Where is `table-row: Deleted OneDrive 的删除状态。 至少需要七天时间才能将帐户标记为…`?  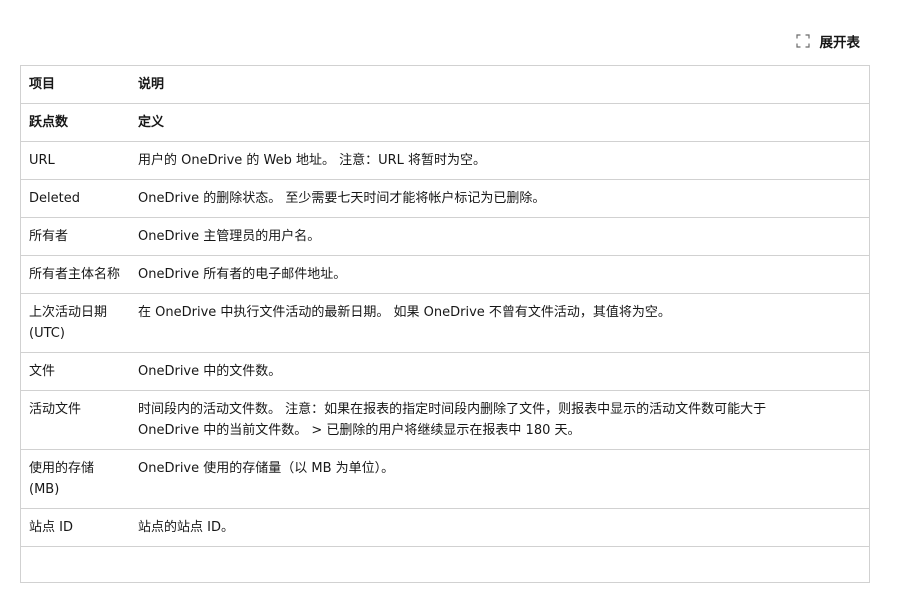
table-row: Deleted OneDrive 的删除状态。 至少需要七天时间才能将帐户标记为… is located at coordinates (445, 198).